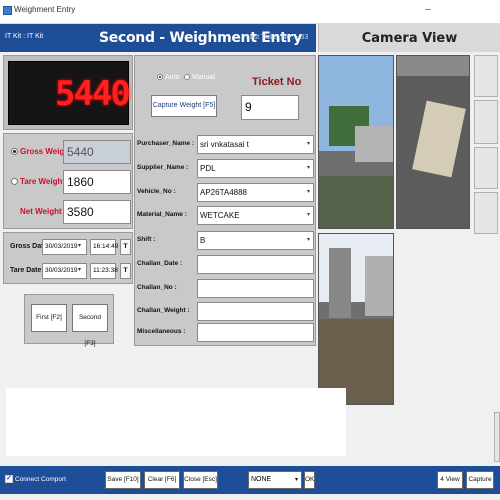 Image resolution: width=500 pixels, height=500 pixels. What do you see at coordinates (166, 143) in the screenshot?
I see `form-field-label: Purchaser_Name :` at bounding box center [166, 143].